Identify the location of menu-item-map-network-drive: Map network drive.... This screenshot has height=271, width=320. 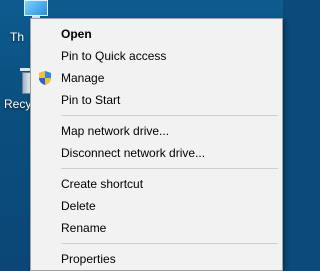
(156, 131).